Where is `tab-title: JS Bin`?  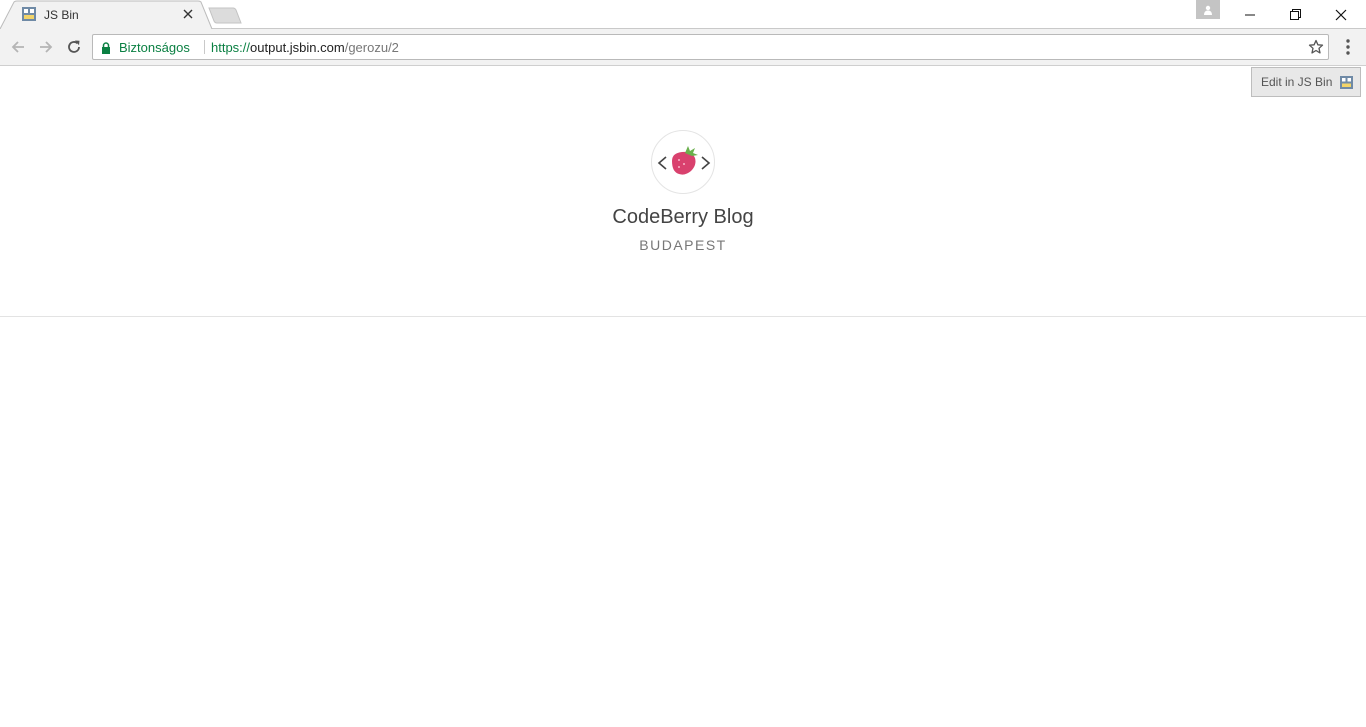 tab-title: JS Bin is located at coordinates (61, 15).